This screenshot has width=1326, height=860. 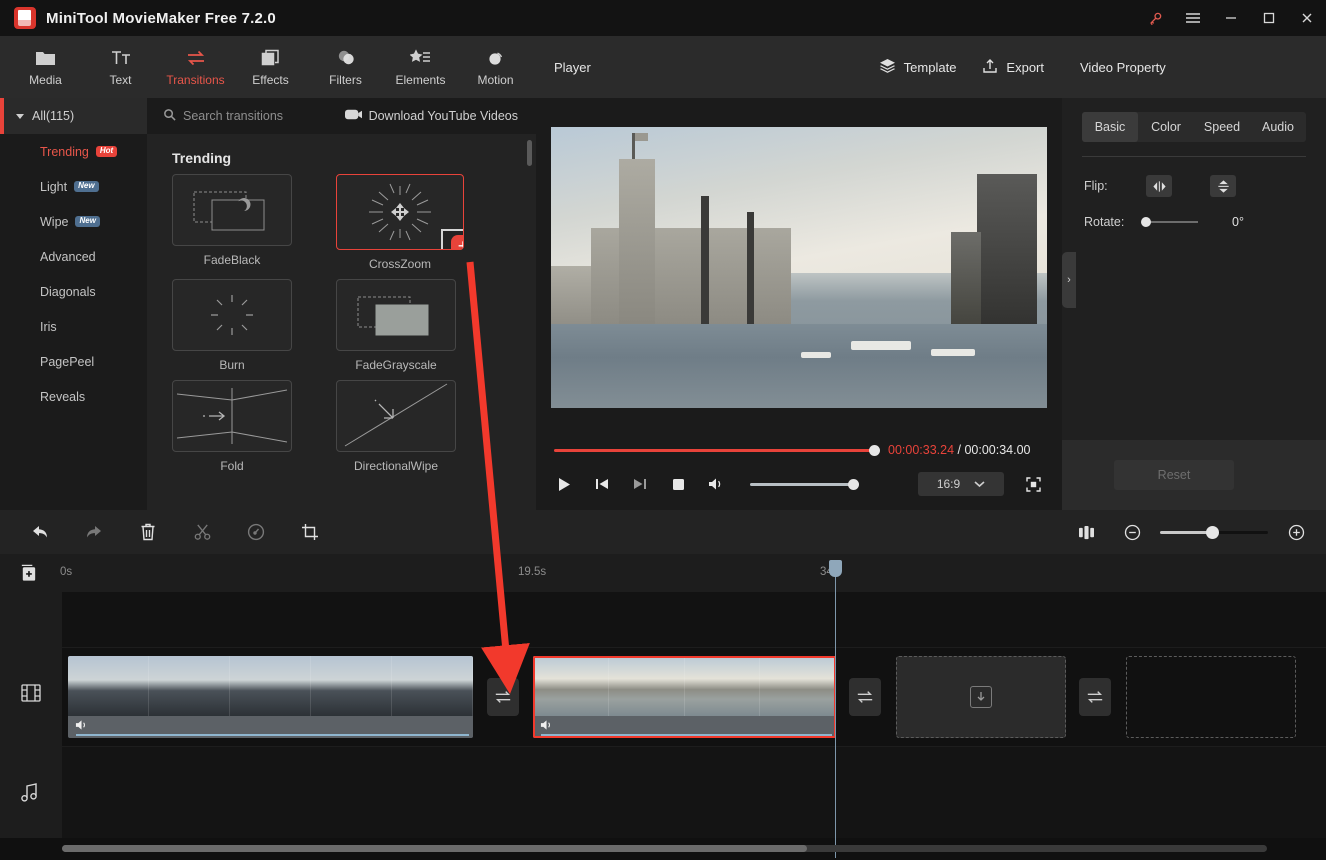 What do you see at coordinates (73, 361) in the screenshot?
I see `category-item-pagepeel: PagePeel` at bounding box center [73, 361].